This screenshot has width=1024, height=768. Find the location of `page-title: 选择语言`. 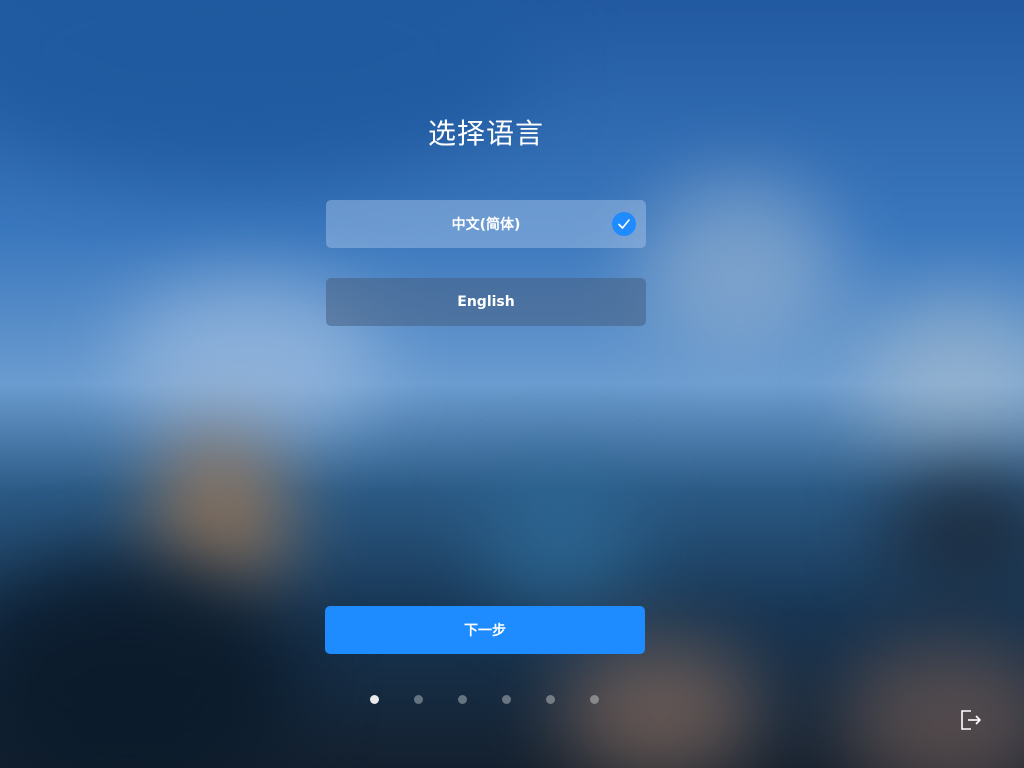

page-title: 选择语言 is located at coordinates (485, 133).